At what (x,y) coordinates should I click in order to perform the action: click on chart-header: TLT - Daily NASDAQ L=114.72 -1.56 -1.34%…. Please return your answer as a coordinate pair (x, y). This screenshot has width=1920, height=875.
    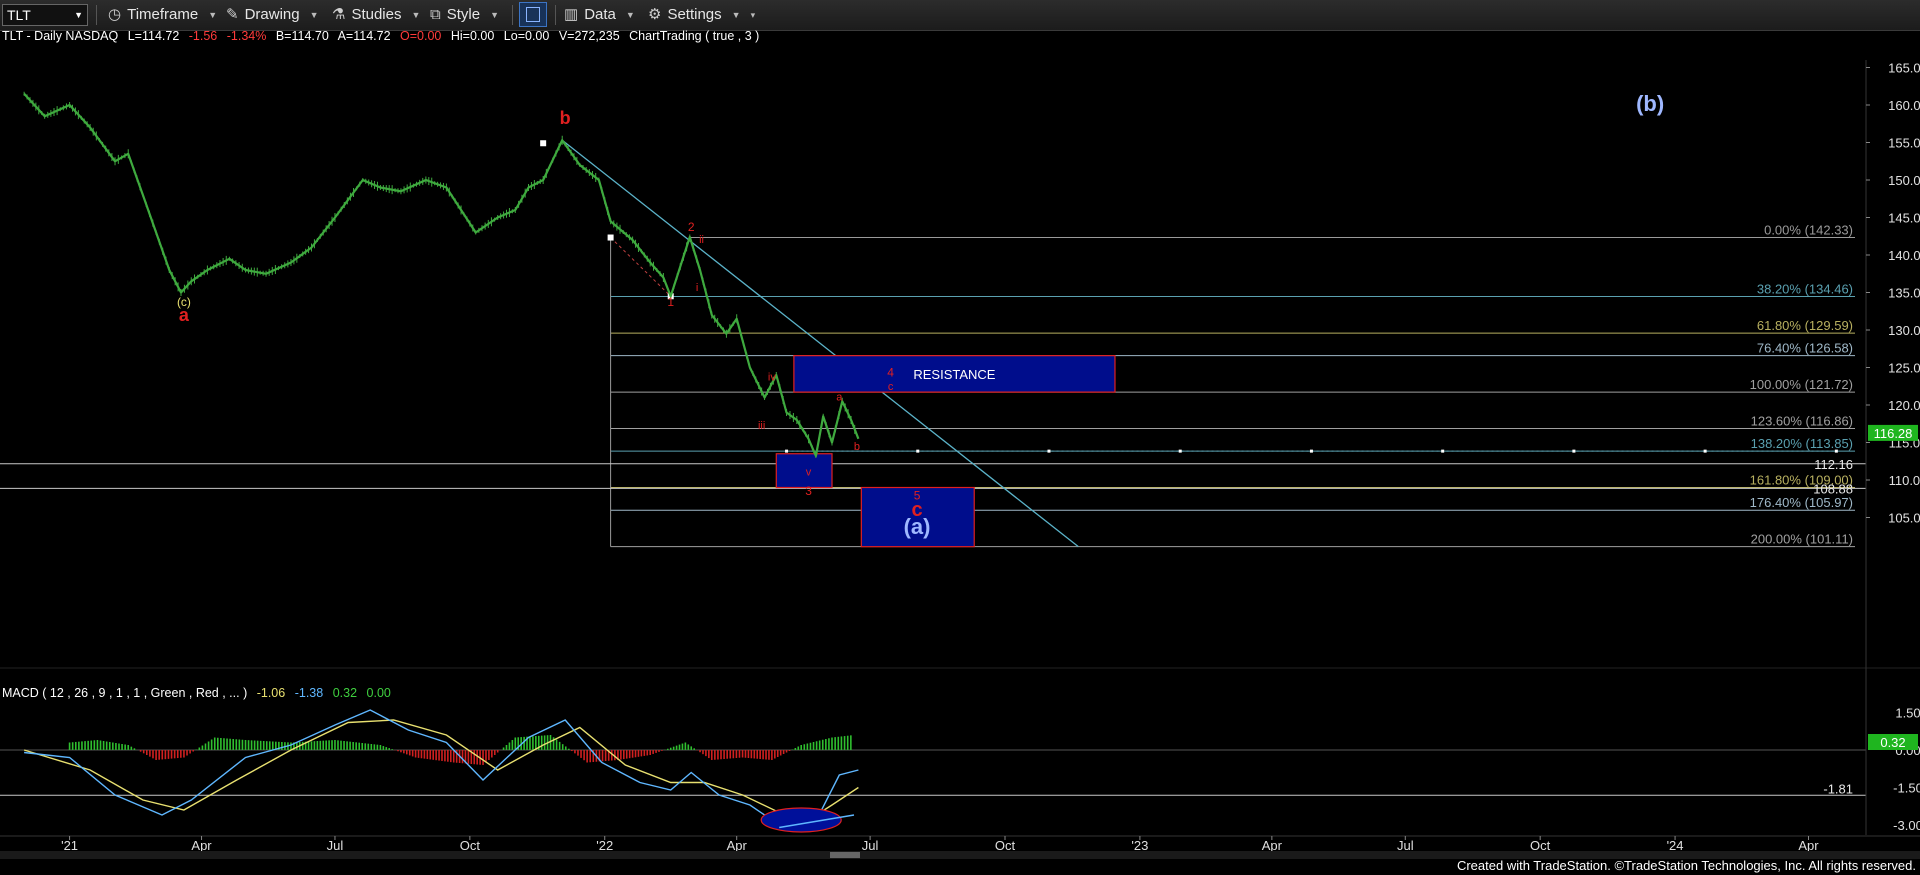
    Looking at the image, I should click on (380, 36).